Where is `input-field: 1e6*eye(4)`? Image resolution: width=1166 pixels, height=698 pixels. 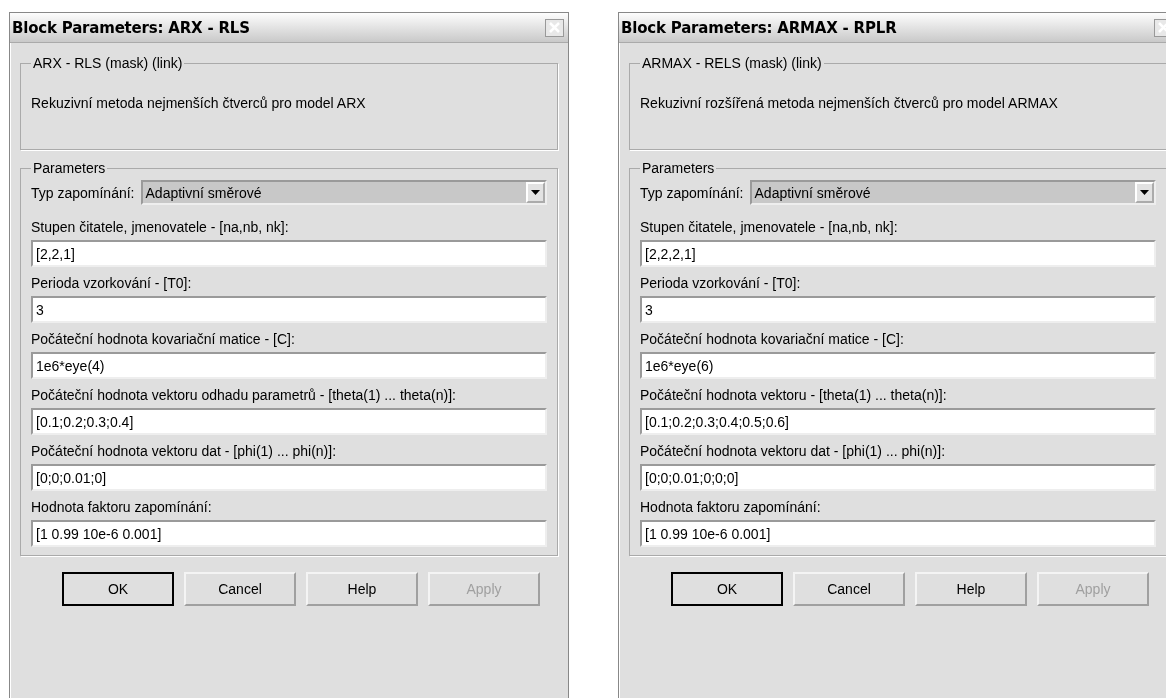 input-field: 1e6*eye(4) is located at coordinates (289, 365).